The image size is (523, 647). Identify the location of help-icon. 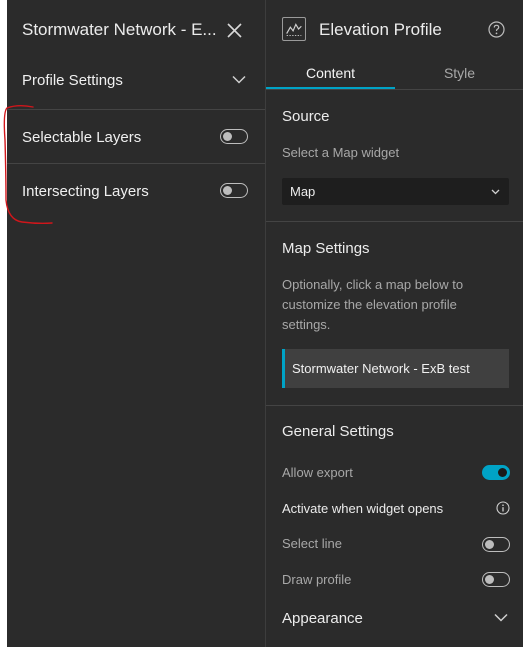
(496, 29).